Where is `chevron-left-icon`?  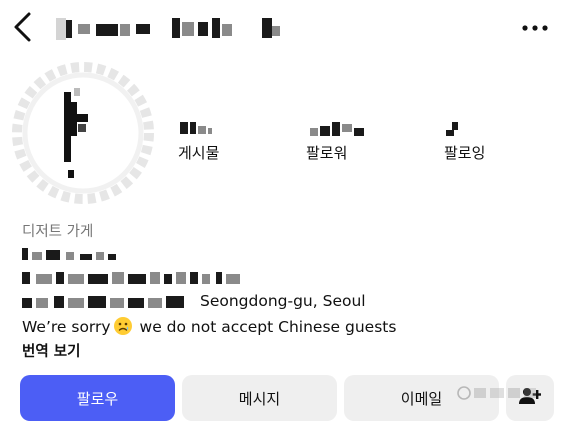
chevron-left-icon is located at coordinates (23, 27).